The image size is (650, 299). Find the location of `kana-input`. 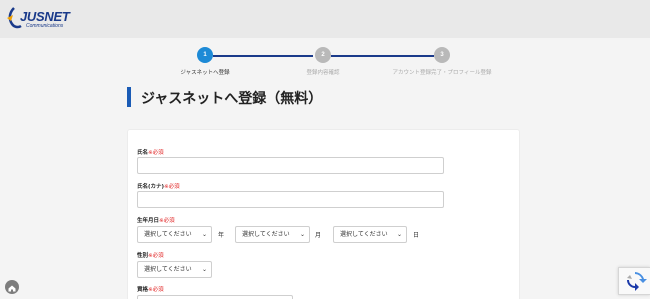

kana-input is located at coordinates (290, 199).